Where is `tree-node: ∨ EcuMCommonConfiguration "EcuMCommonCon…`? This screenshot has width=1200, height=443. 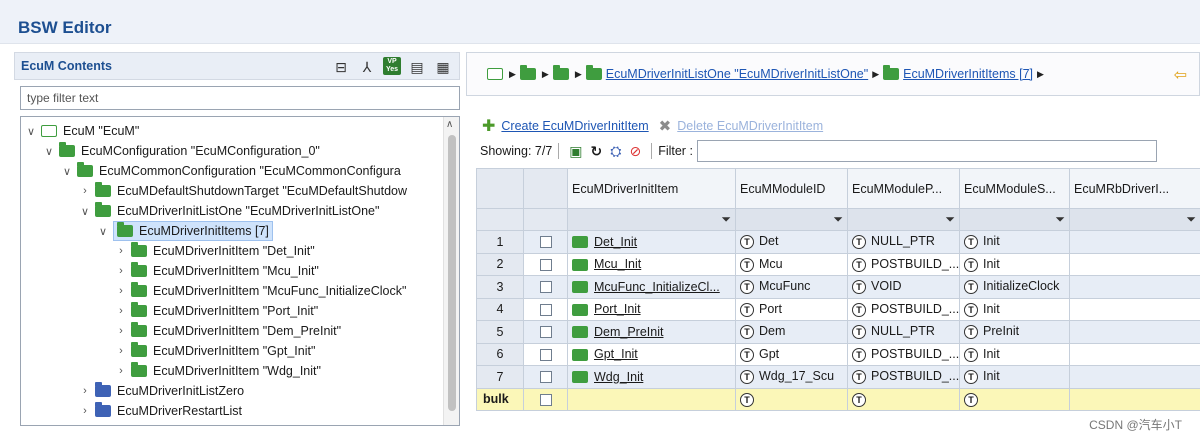
tree-node: ∨ EcuMCommonConfiguration "EcuMCommonCon… is located at coordinates (231, 171).